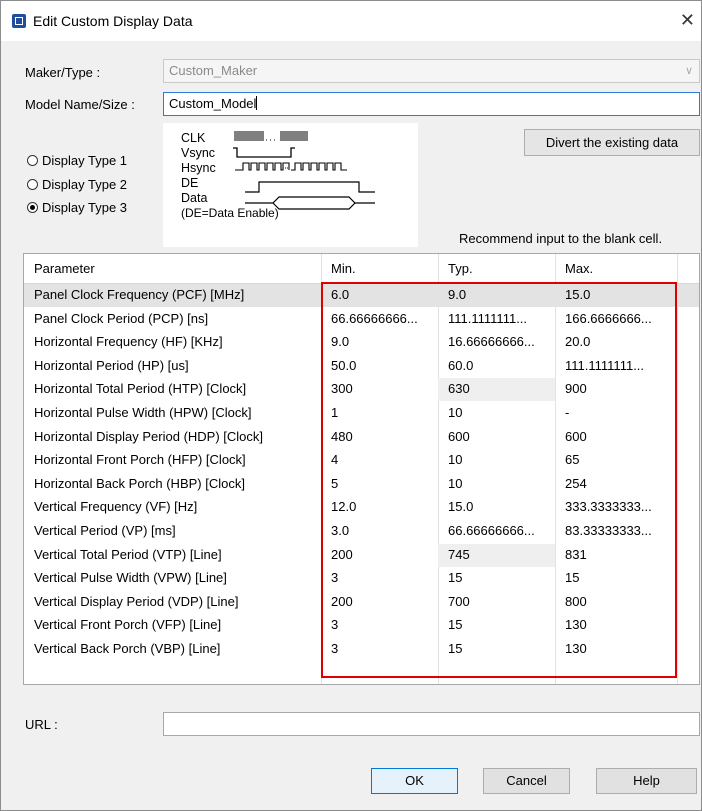  I want to click on cell-min: 5, so click(334, 483).